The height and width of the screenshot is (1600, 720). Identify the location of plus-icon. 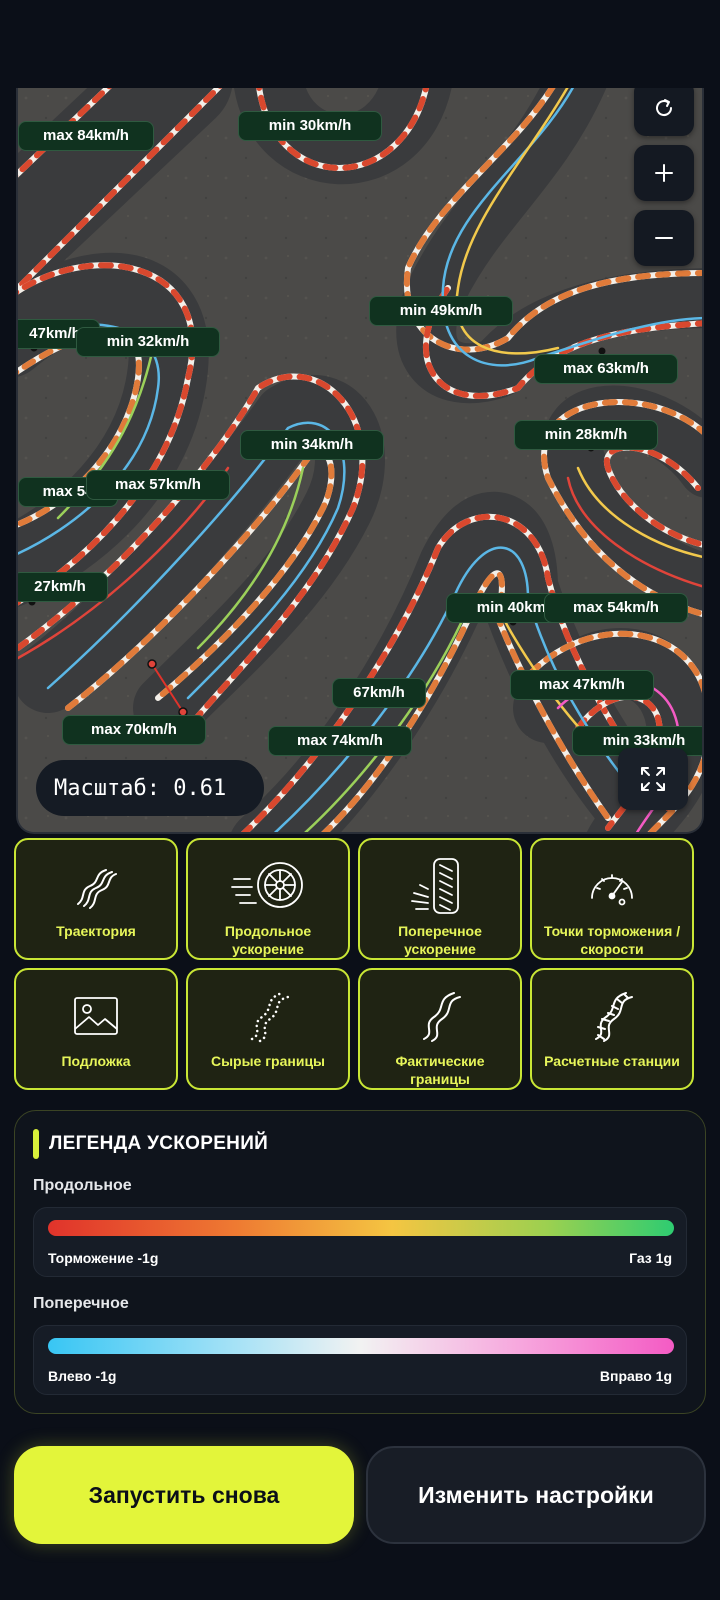
(664, 173).